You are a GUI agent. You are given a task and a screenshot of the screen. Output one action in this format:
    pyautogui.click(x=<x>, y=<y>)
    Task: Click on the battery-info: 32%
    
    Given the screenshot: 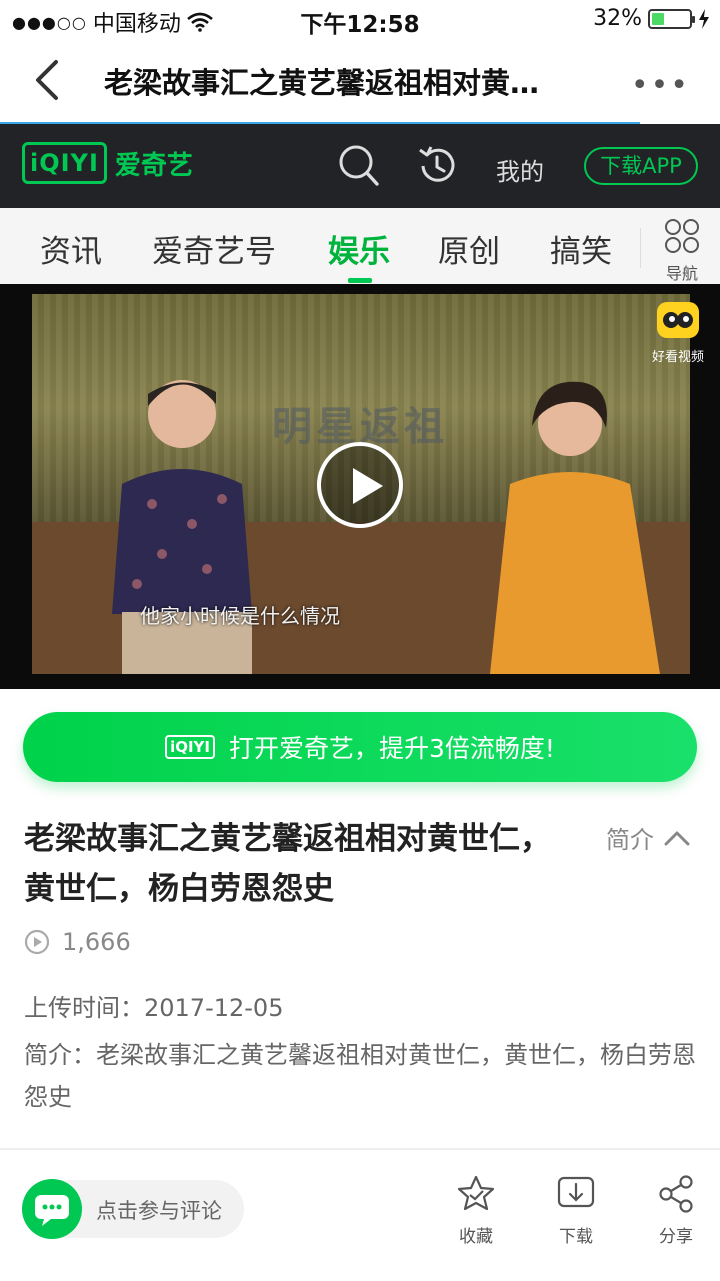 What is the action you would take?
    pyautogui.click(x=651, y=18)
    